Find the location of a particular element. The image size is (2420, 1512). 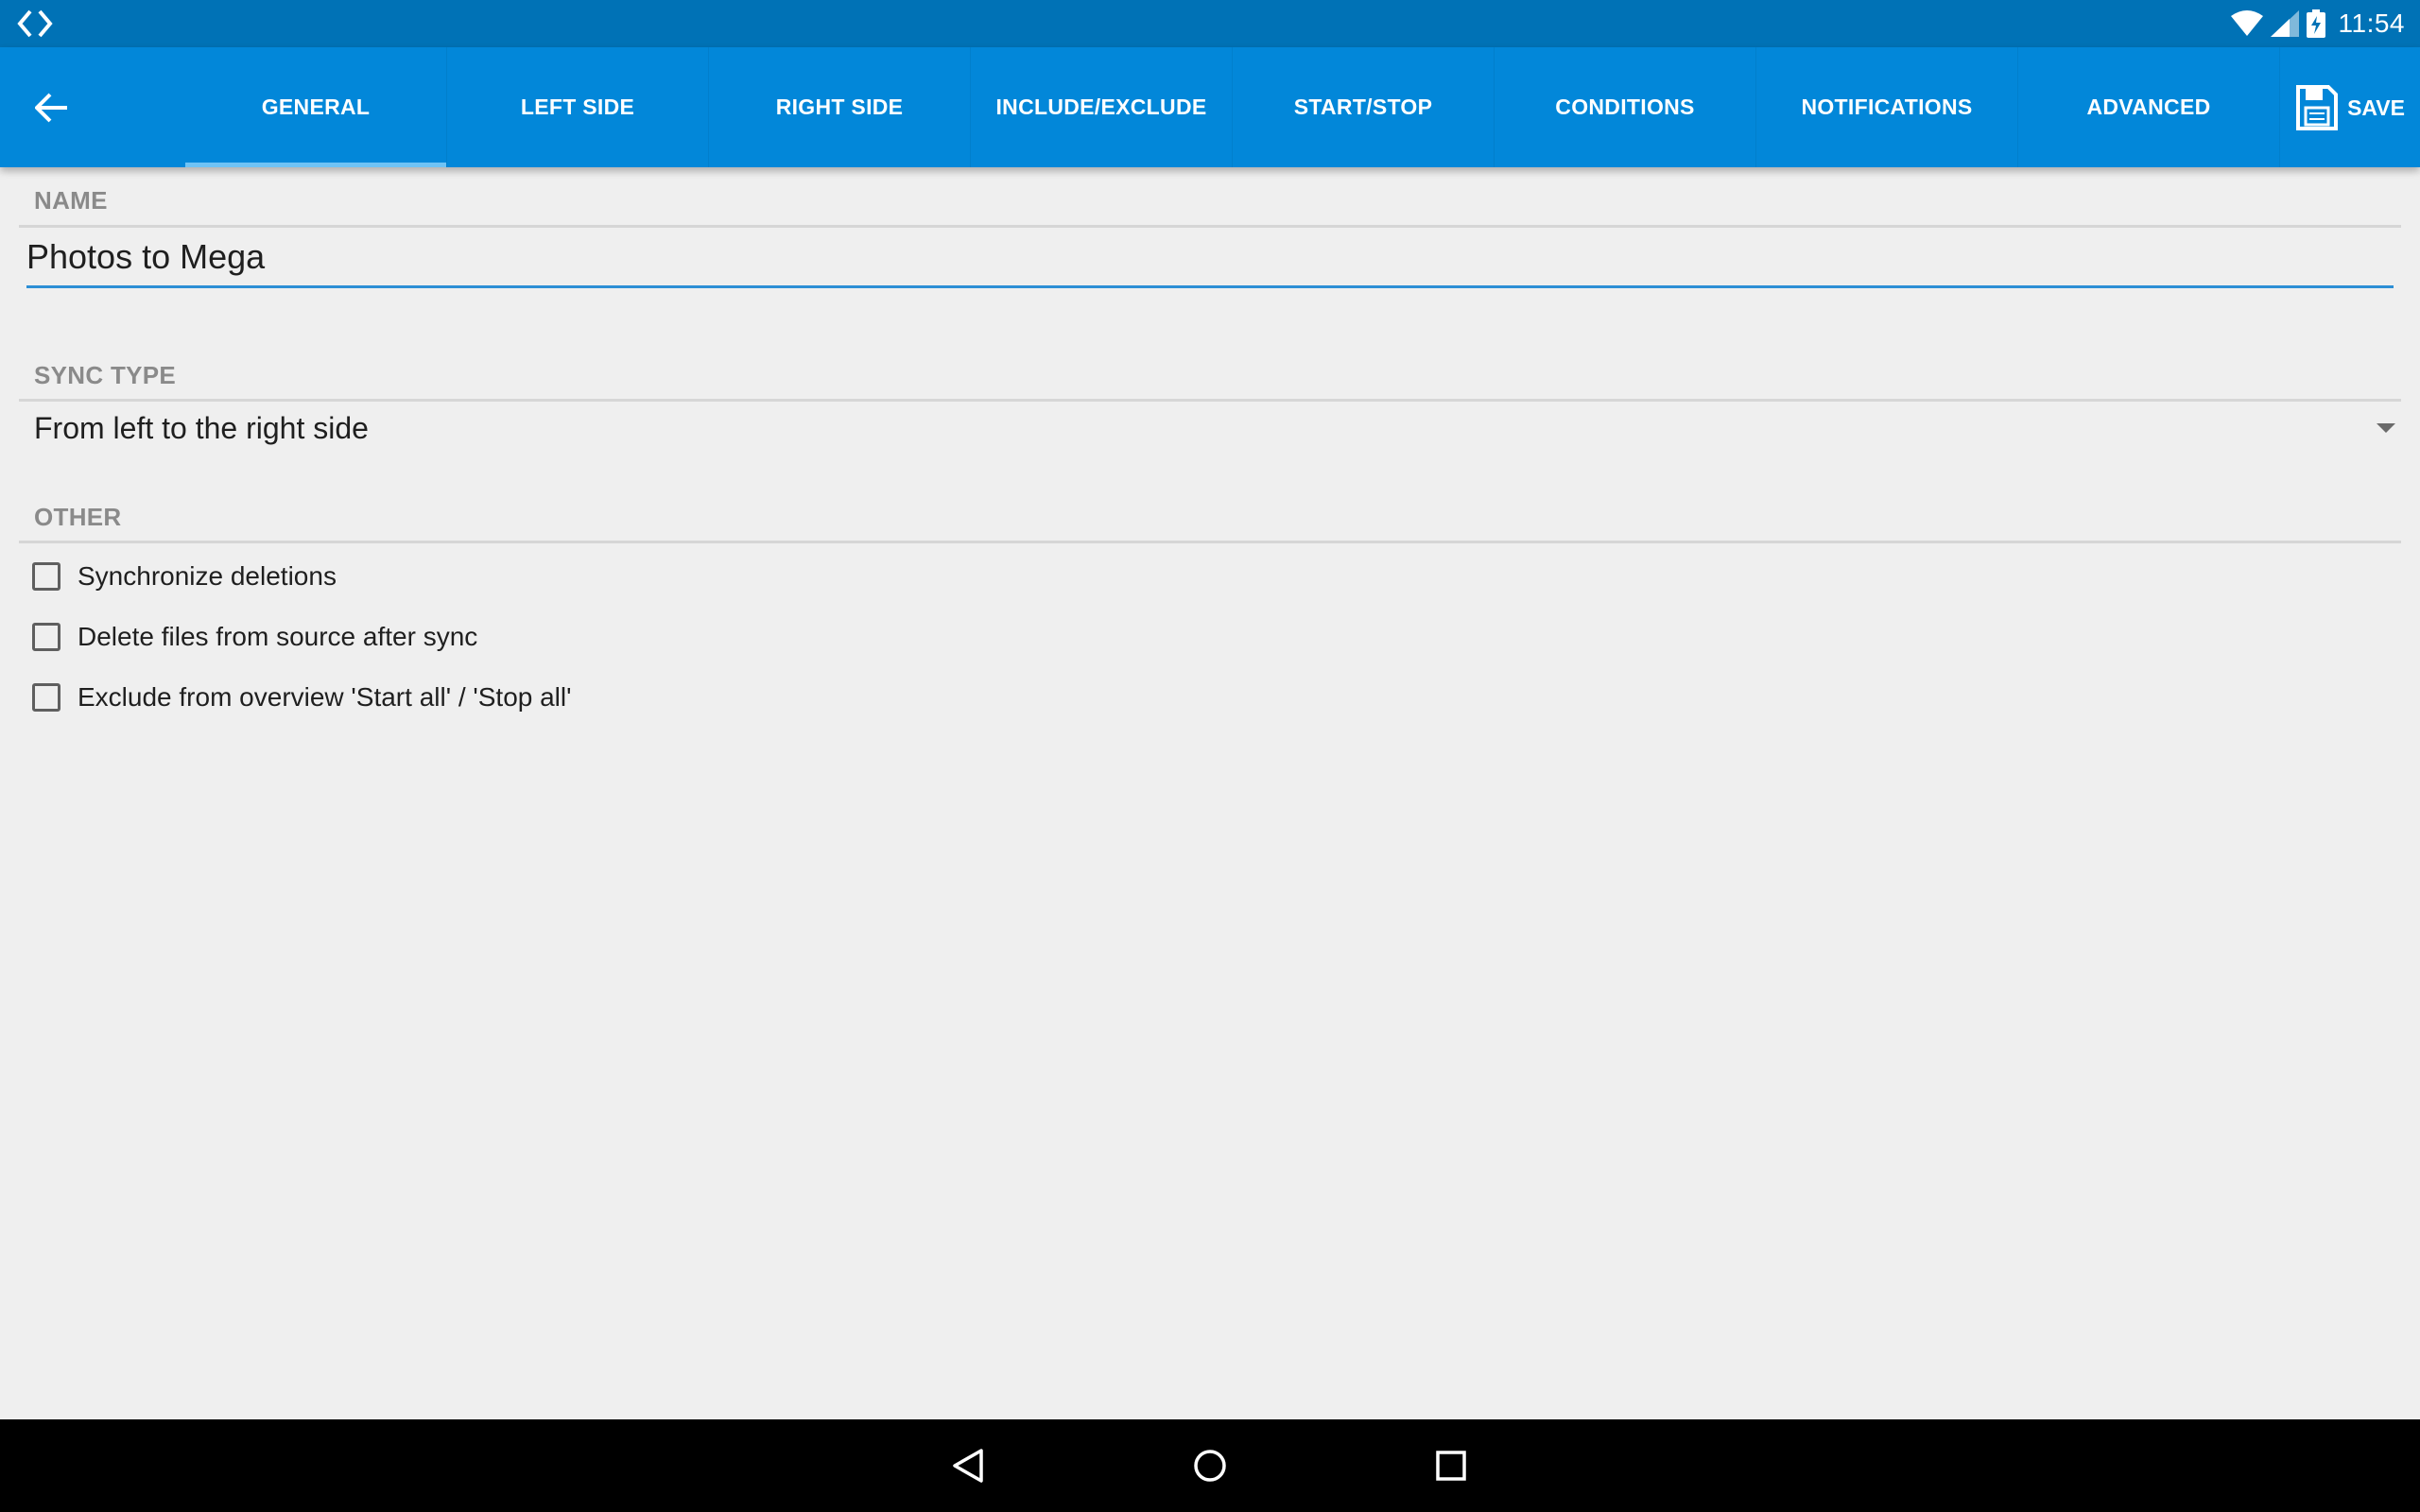

tab-label: GENERAL is located at coordinates (316, 106).